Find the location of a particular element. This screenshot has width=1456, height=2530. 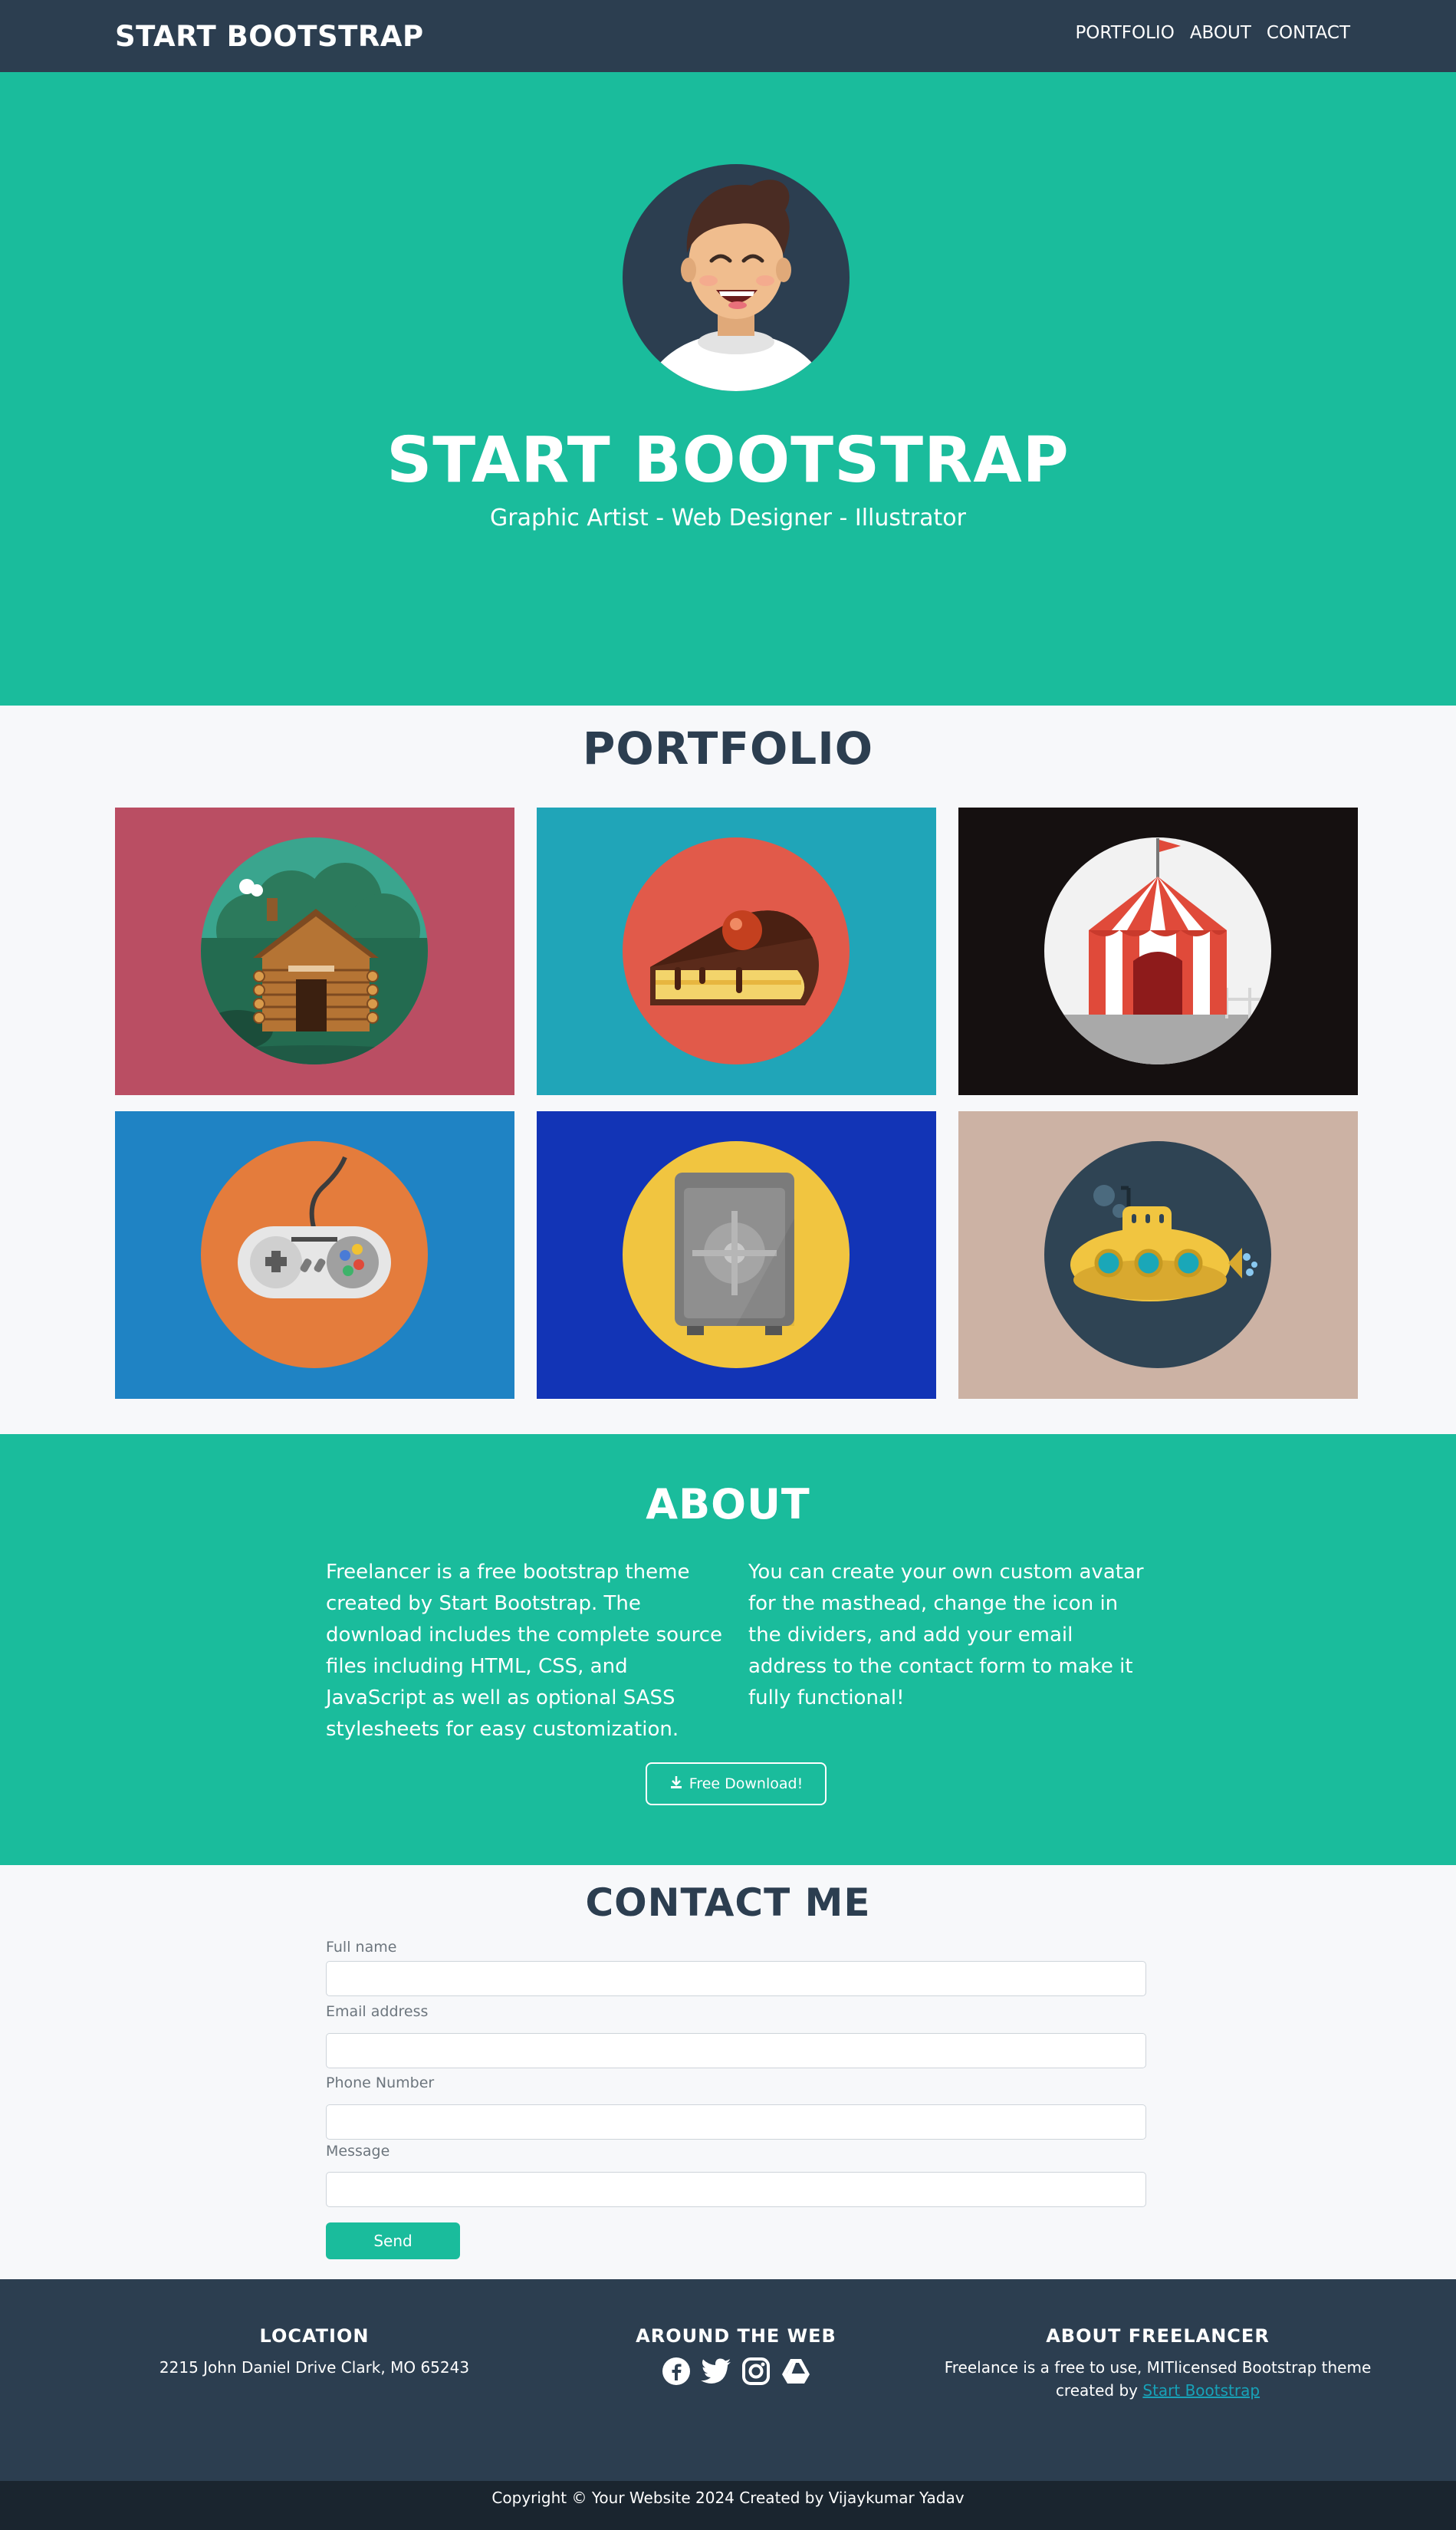

portfolio-item-controller is located at coordinates (314, 1255).